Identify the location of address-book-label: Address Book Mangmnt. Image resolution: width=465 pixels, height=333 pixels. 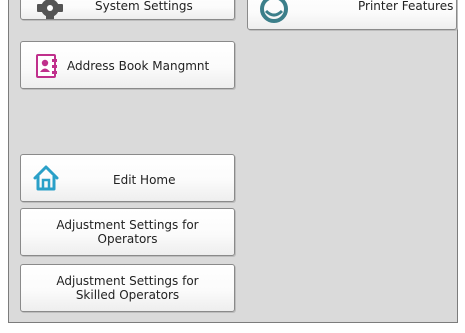
(138, 66).